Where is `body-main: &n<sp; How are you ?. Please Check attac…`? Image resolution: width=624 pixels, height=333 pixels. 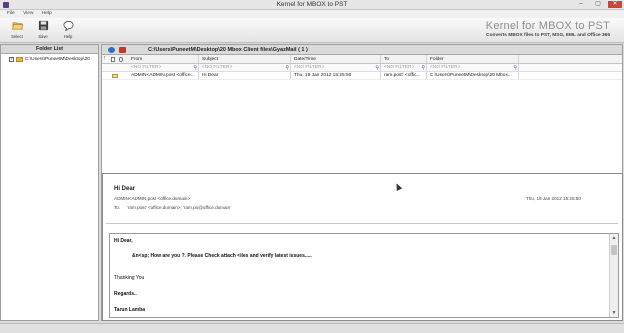
body-main: &n<sp; How are you ?. Please Check attac… is located at coordinates (222, 256).